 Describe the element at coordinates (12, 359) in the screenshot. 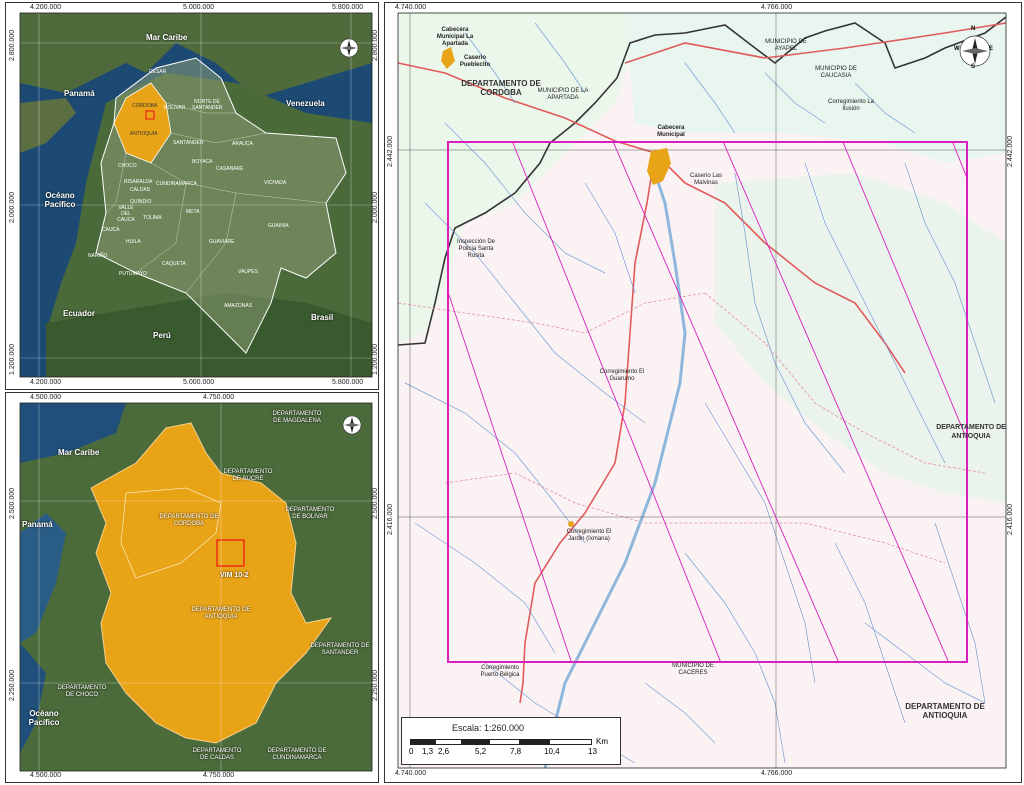

I see `coord-left-3: 1.200.000` at that location.